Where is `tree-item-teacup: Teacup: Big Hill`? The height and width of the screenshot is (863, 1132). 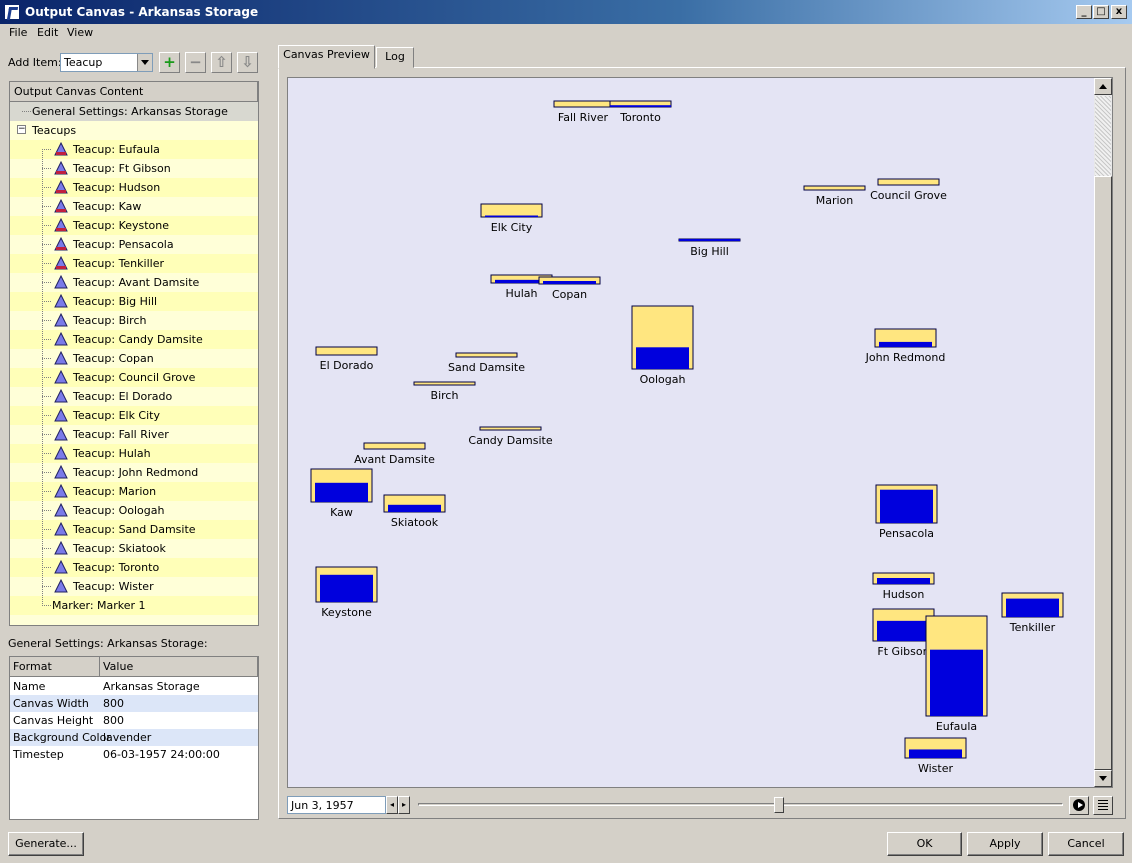 tree-item-teacup: Teacup: Big Hill is located at coordinates (134, 301).